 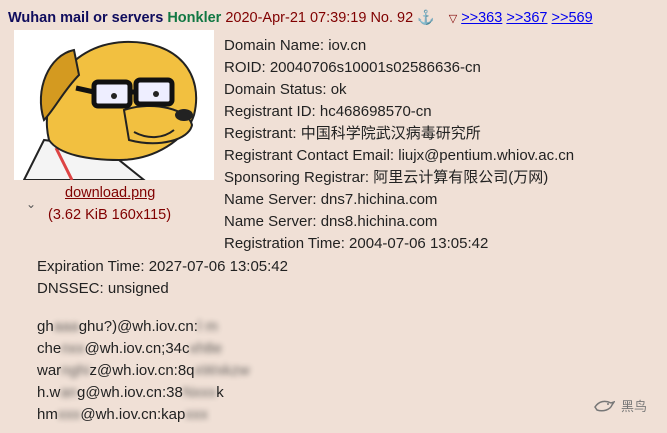 I want to click on whois-line: Registrant: 中国科学院武汉病毒研究所, so click(x=352, y=133).